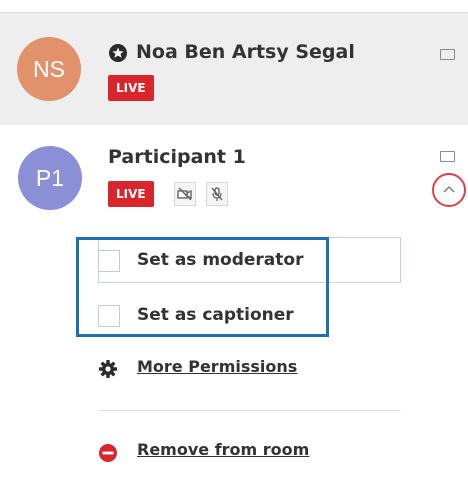  I want to click on more-permissions-link: More Permissions, so click(208, 369).